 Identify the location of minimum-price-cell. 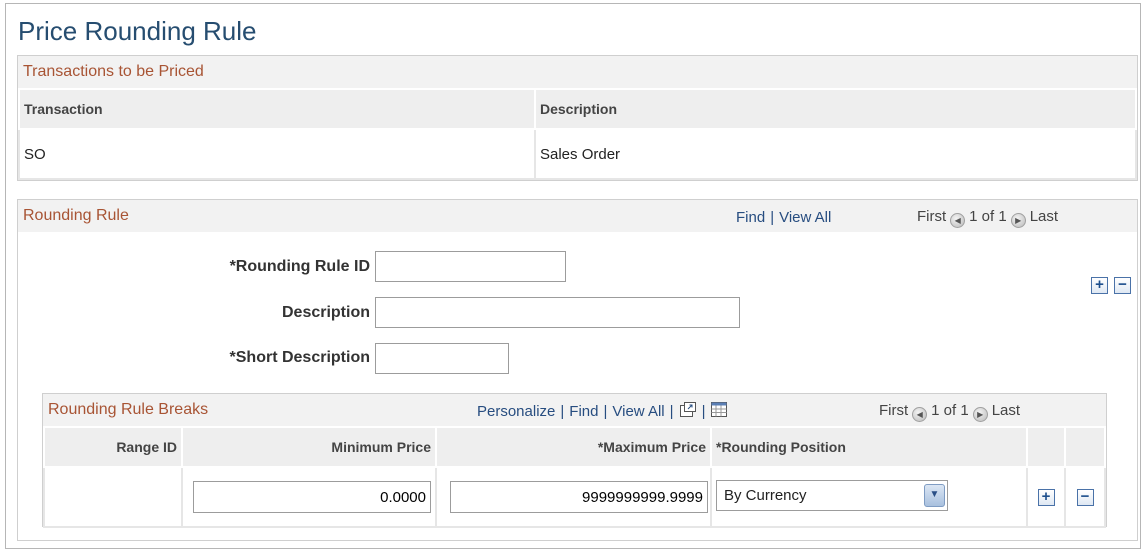
(309, 497).